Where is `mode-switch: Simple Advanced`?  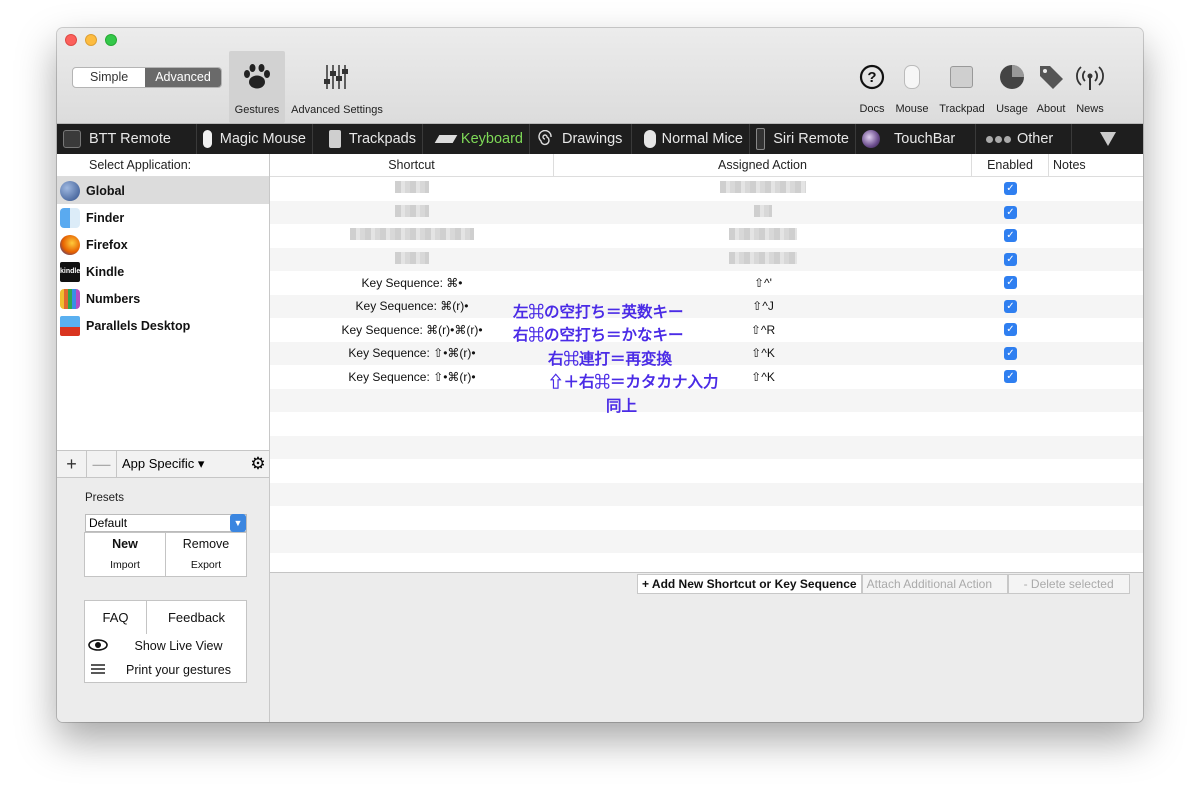
mode-switch: Simple Advanced is located at coordinates (147, 77).